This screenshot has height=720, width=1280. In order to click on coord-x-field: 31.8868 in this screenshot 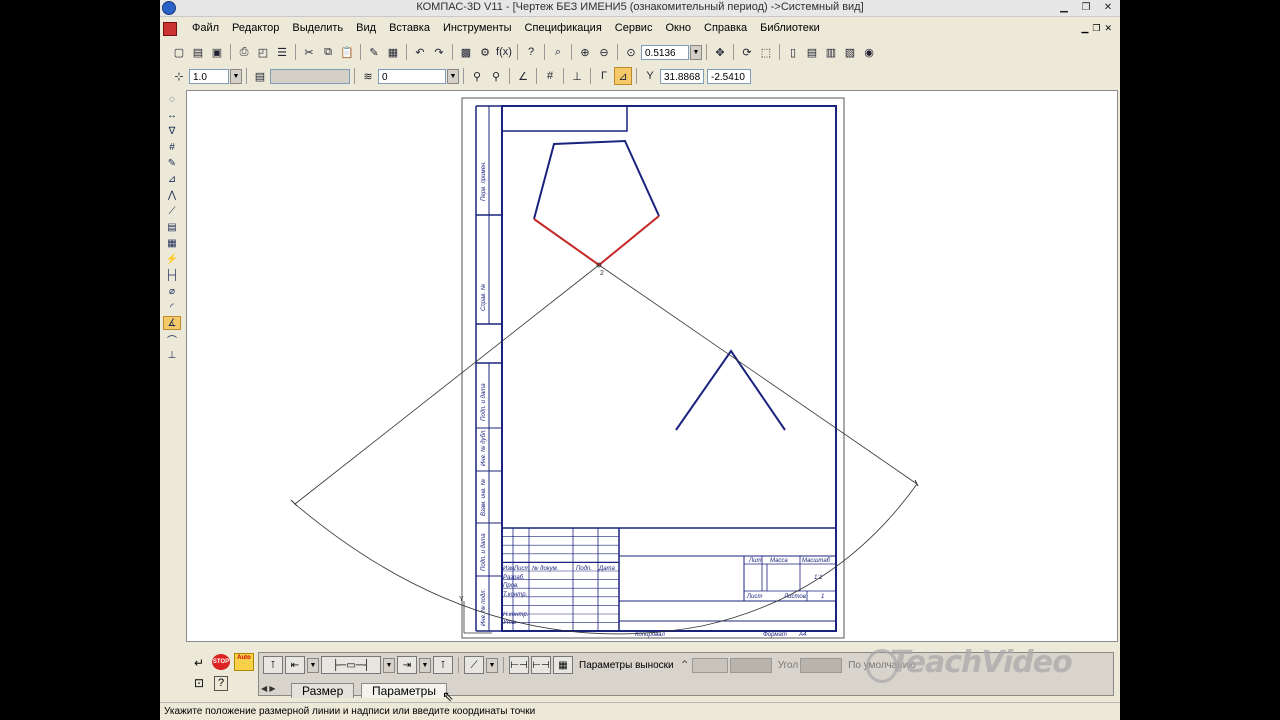, I will do `click(682, 76)`.